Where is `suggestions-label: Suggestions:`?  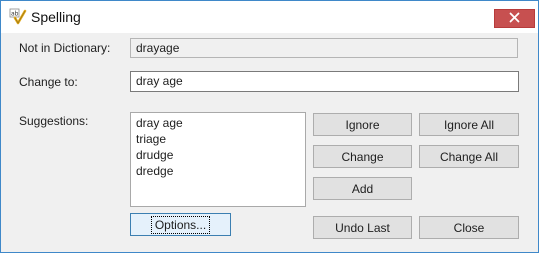
suggestions-label: Suggestions: is located at coordinates (54, 121).